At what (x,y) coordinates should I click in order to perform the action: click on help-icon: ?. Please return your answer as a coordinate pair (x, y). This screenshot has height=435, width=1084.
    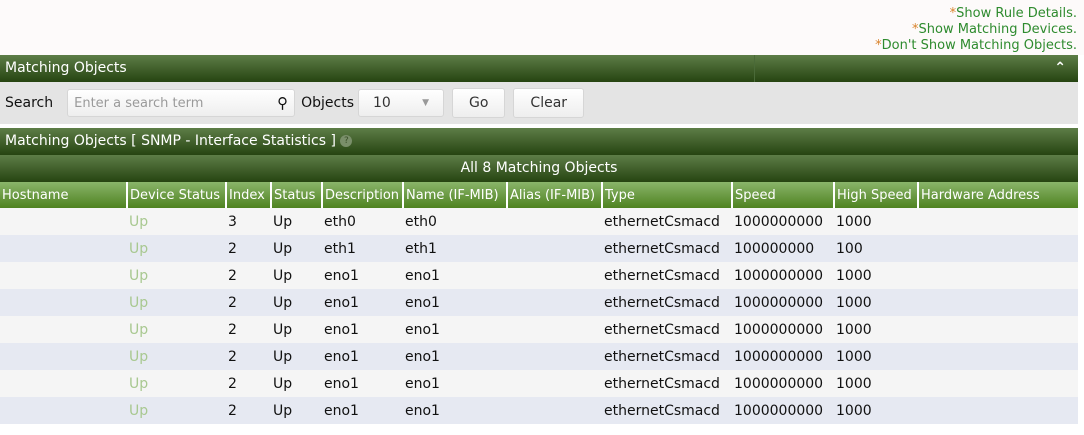
    Looking at the image, I should click on (346, 141).